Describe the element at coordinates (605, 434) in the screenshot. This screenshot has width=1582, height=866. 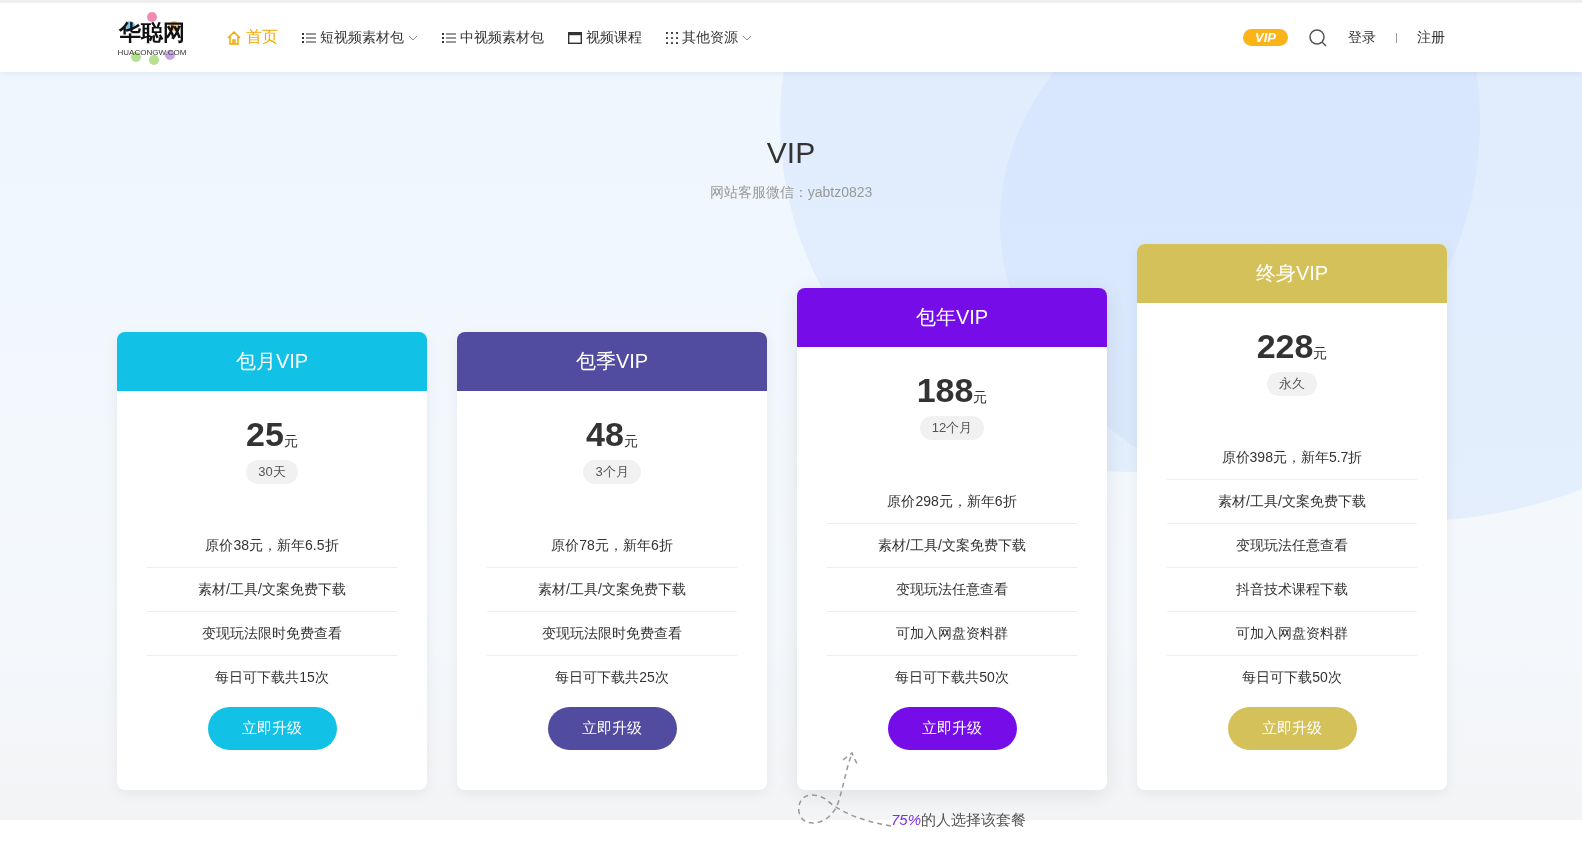
I see `plan-price: 48` at that location.